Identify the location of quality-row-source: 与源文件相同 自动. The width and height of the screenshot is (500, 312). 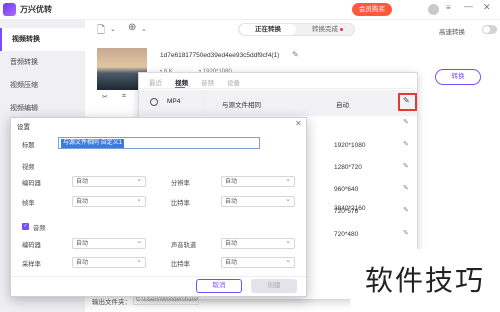
(311, 103).